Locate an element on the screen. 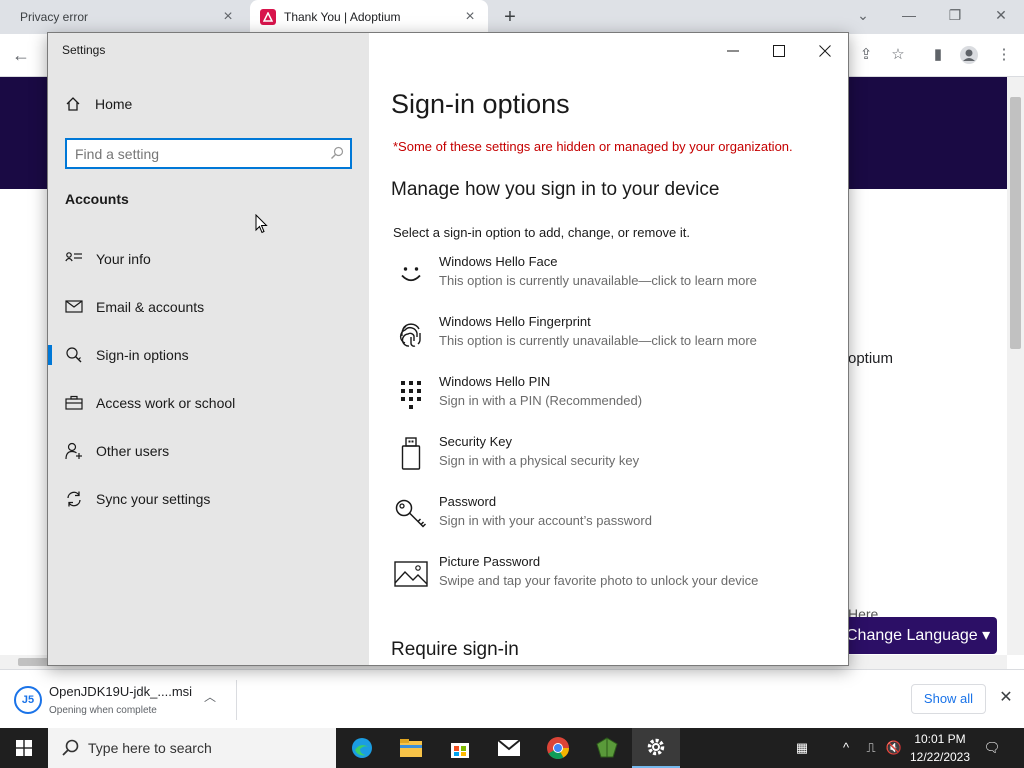  close-window-icon: ✕ is located at coordinates (1001, 15).